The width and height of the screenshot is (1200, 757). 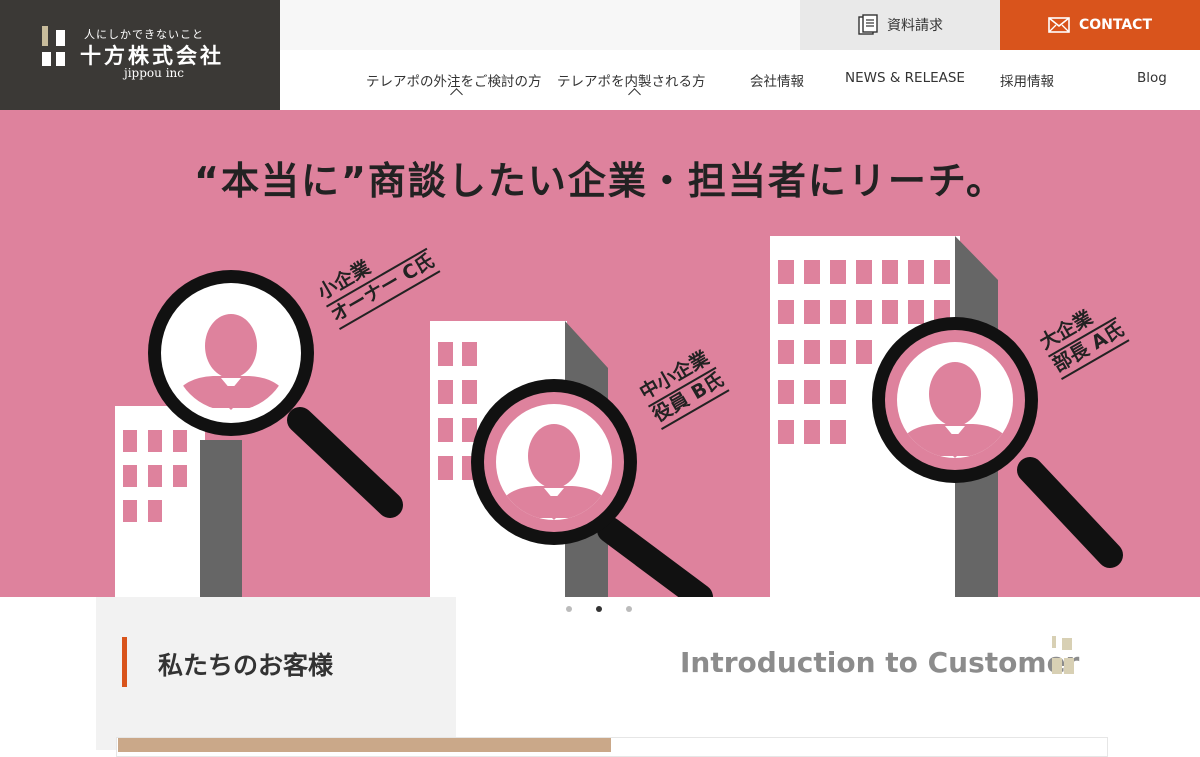 I want to click on nav-item-blog: Blog, so click(x=1152, y=78).